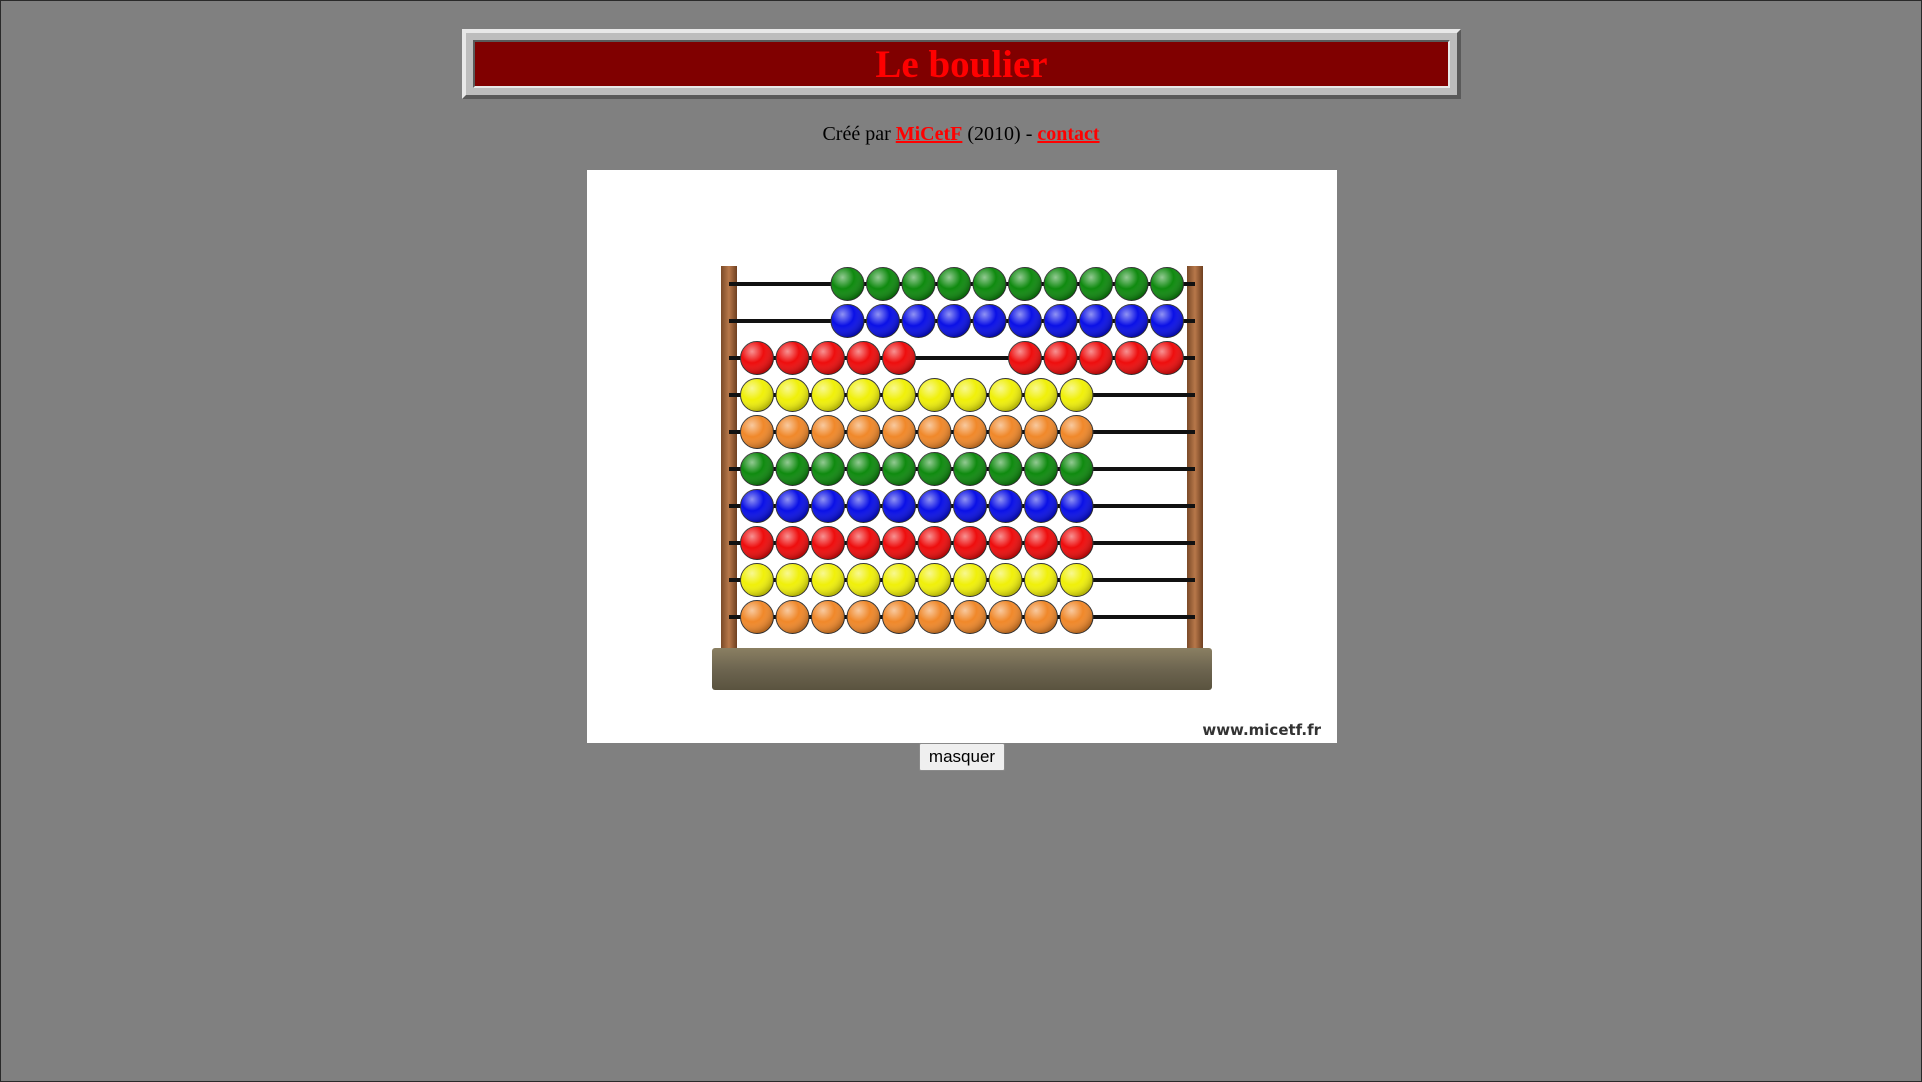 This screenshot has width=1922, height=1082. Describe the element at coordinates (1068, 134) in the screenshot. I see `contact-link: contact` at that location.